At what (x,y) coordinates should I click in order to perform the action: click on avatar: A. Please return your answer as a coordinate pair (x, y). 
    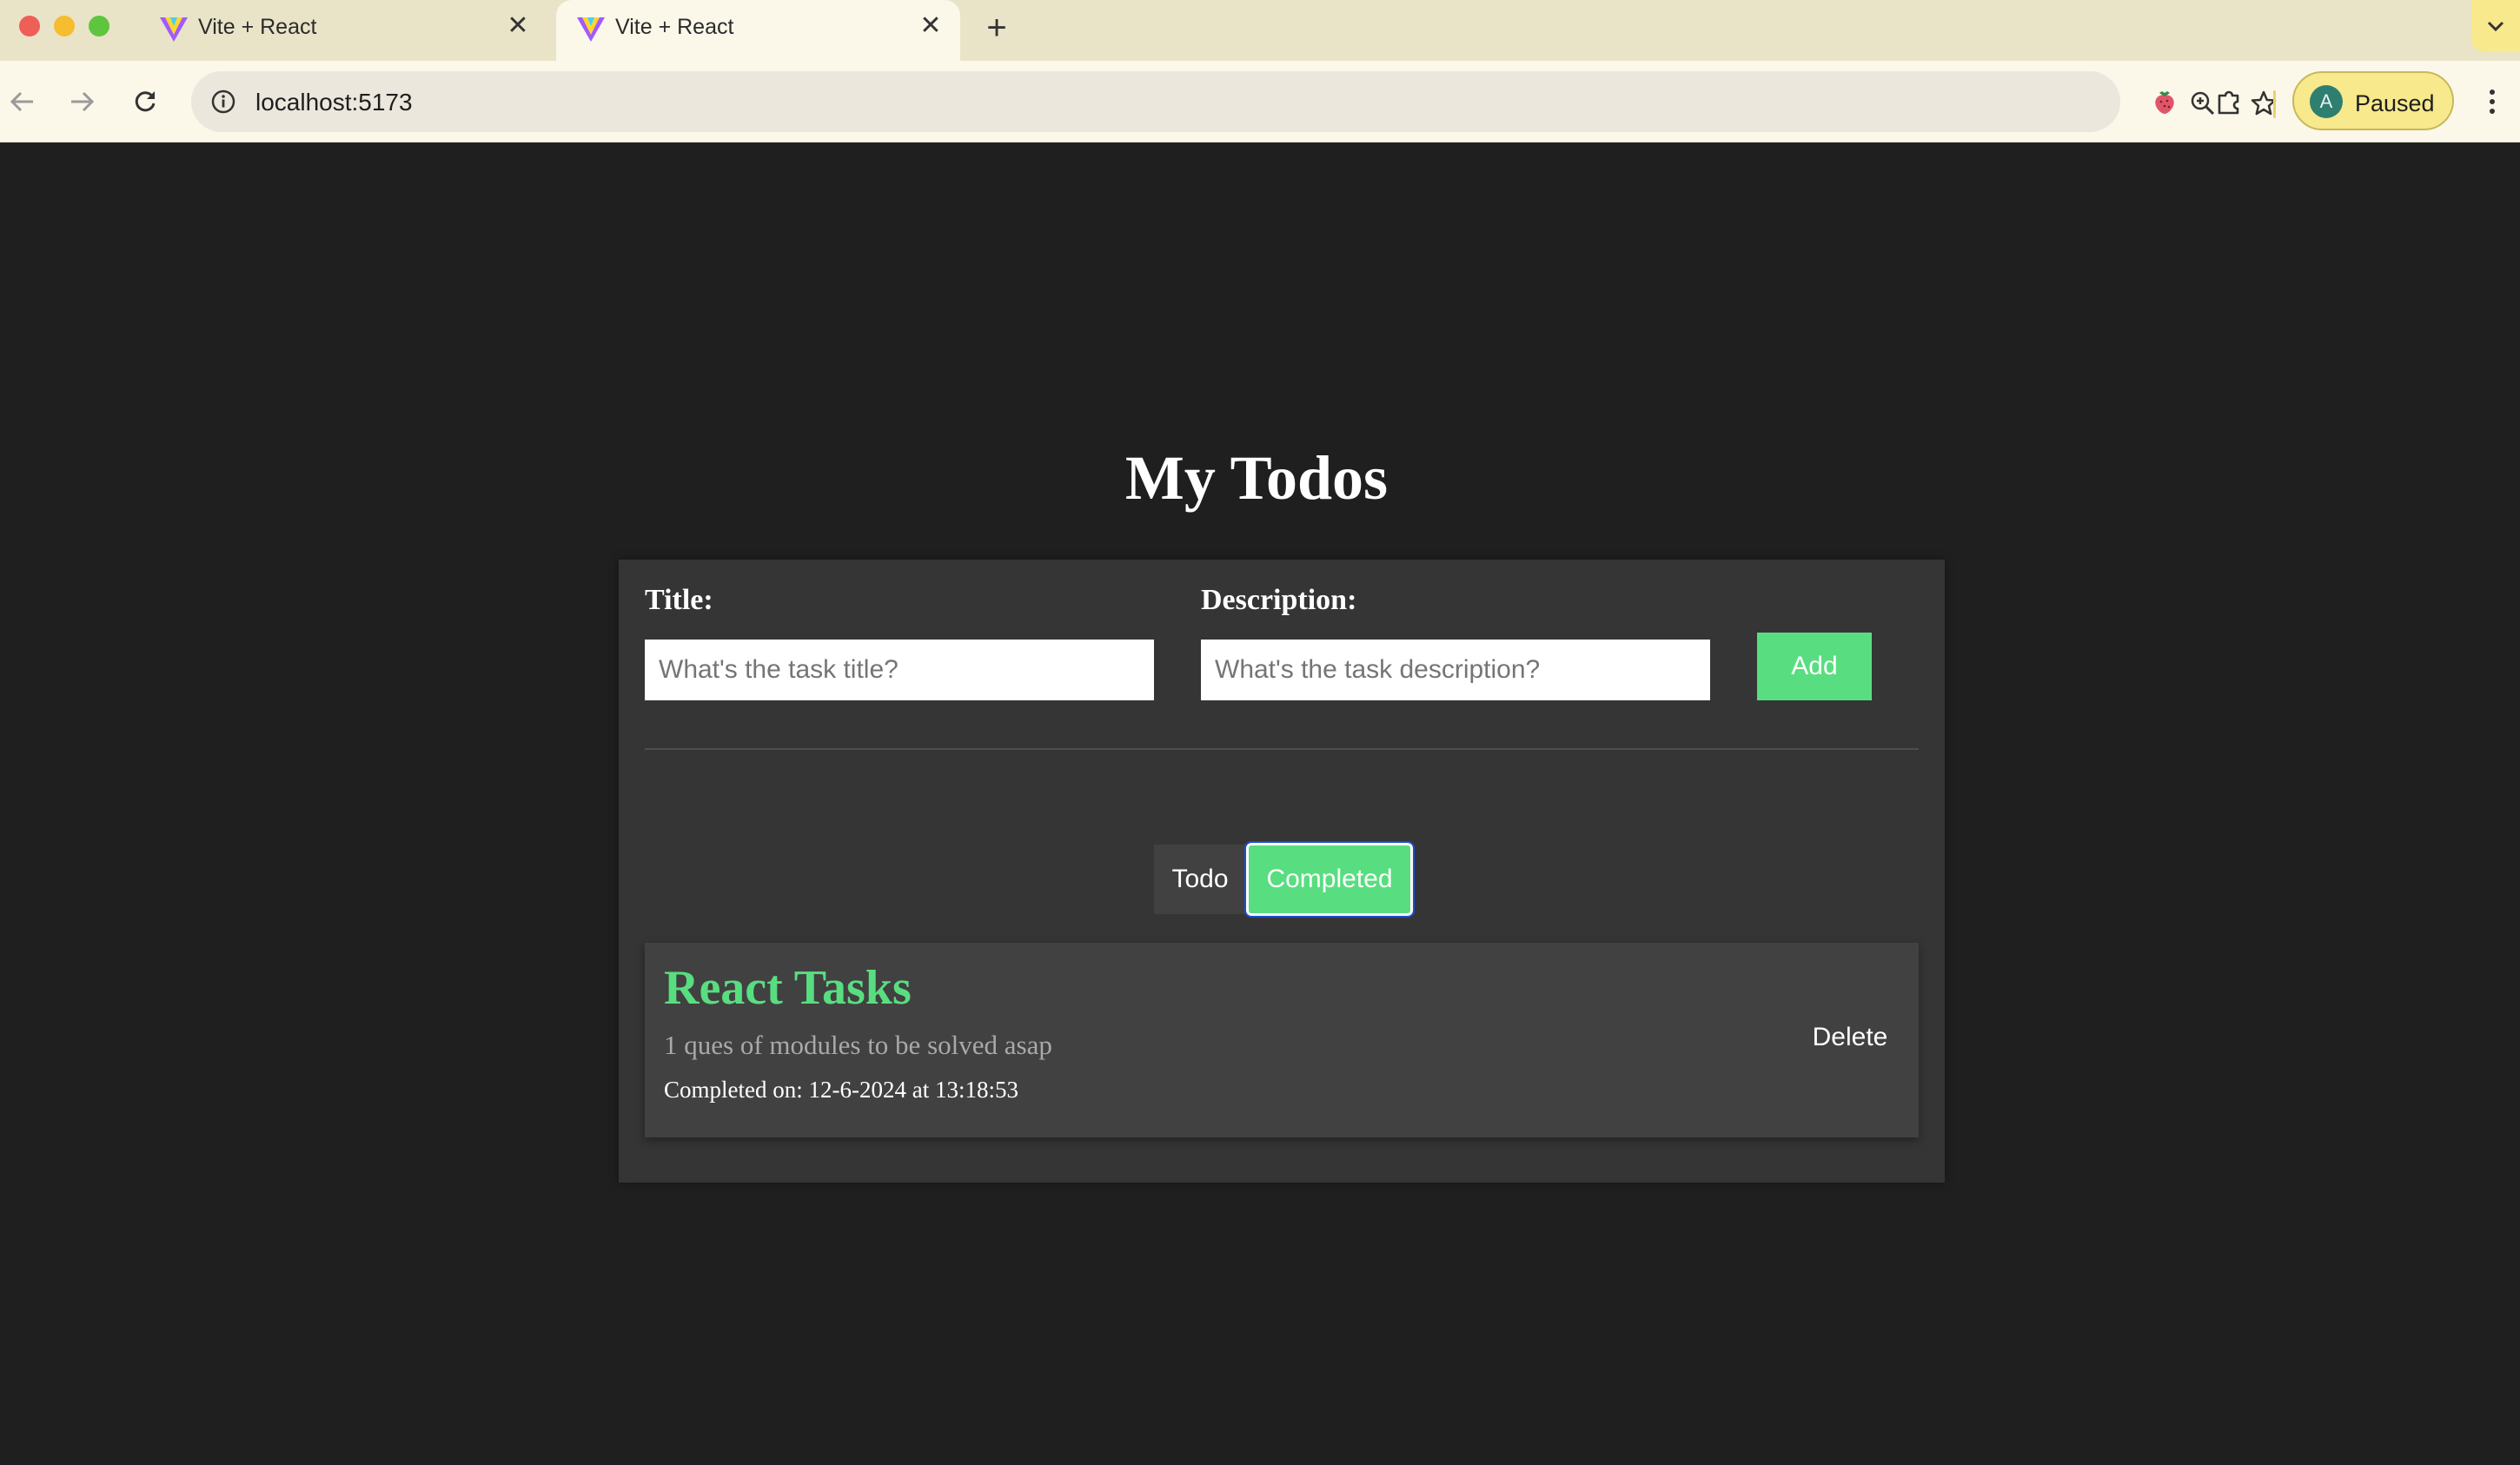
    Looking at the image, I should click on (2326, 101).